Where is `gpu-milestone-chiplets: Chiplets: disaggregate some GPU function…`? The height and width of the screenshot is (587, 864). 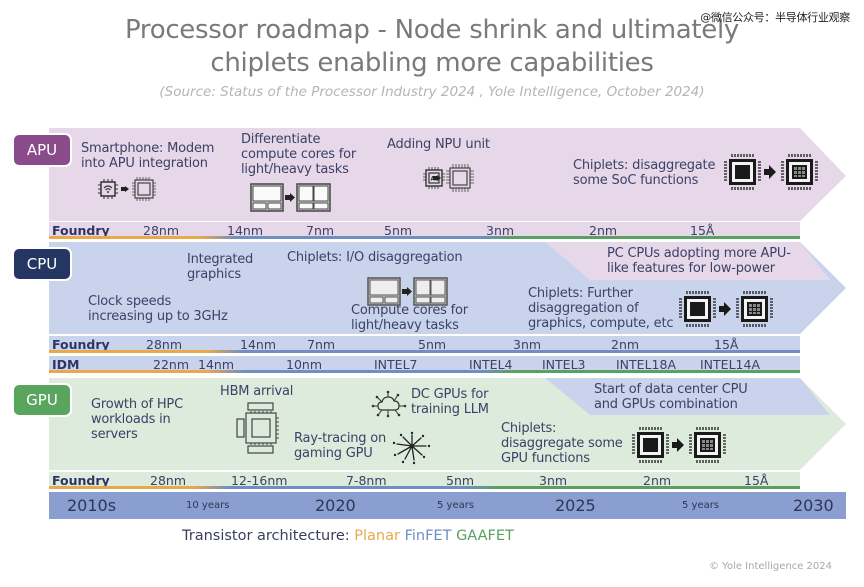
gpu-milestone-chiplets: Chiplets: disaggregate some GPU function… is located at coordinates (562, 443).